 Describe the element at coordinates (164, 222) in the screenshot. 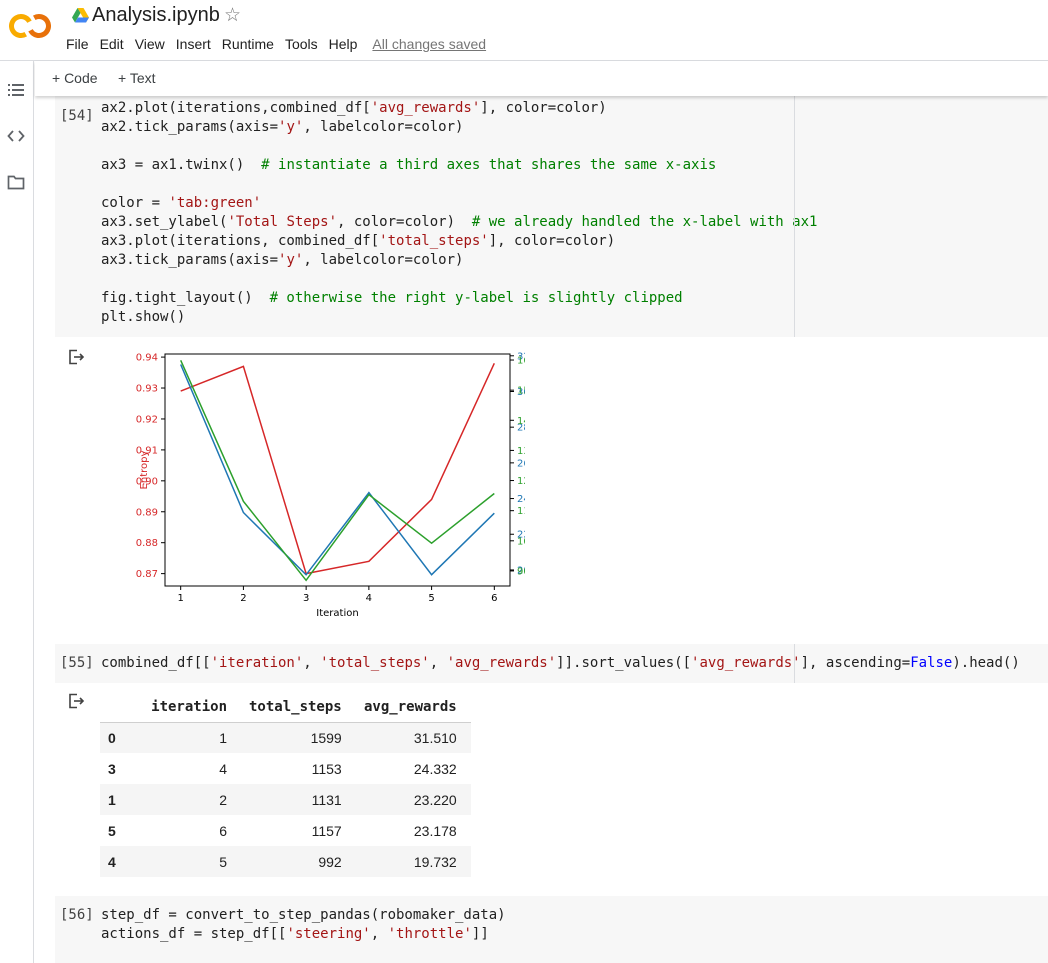

I see `code-token: ax3.set_ylabel(` at that location.